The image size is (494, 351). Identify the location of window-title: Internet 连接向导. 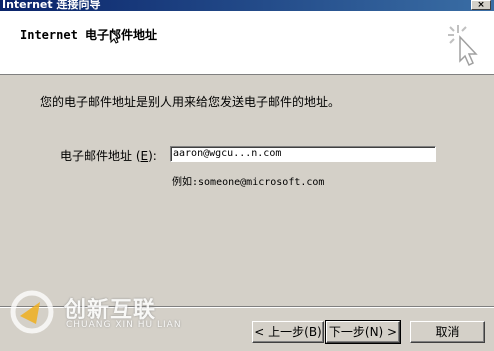
(51, 5).